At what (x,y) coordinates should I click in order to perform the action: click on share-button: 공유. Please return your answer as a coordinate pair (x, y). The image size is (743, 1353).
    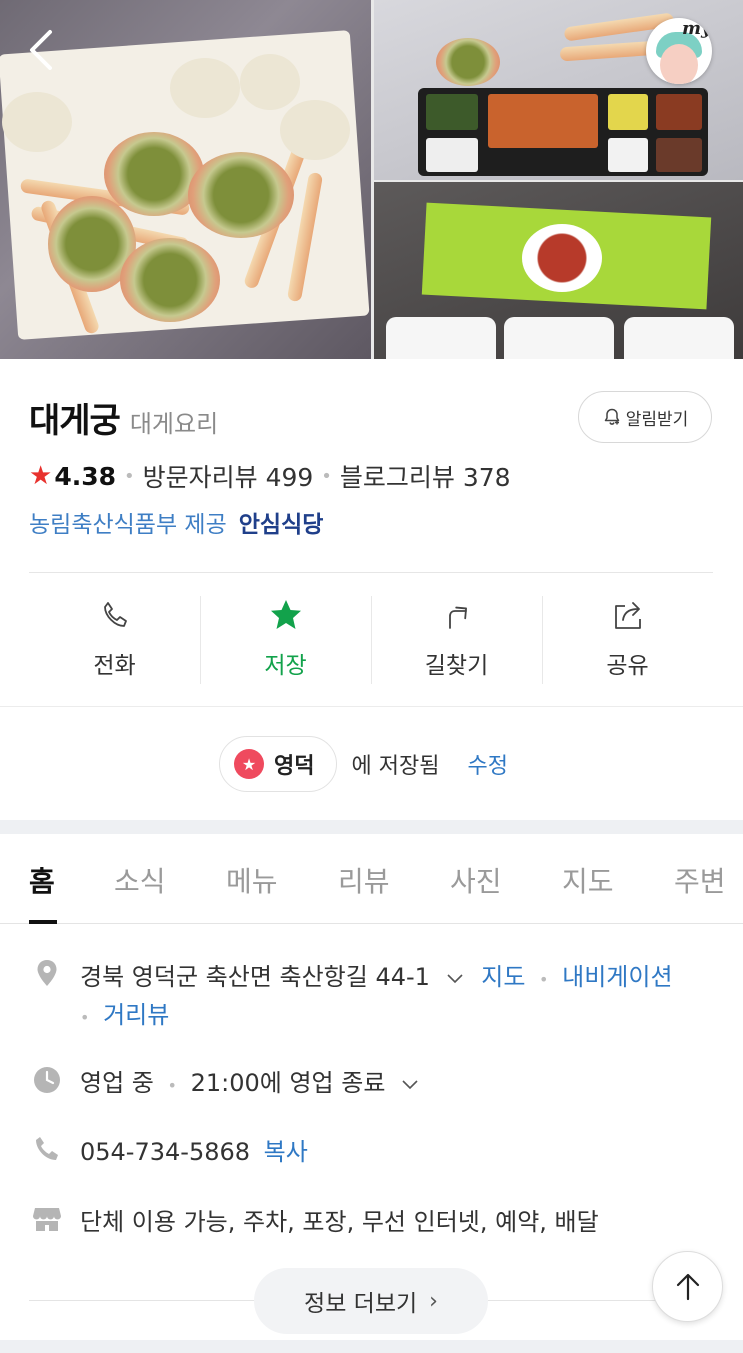
    Looking at the image, I should click on (627, 639).